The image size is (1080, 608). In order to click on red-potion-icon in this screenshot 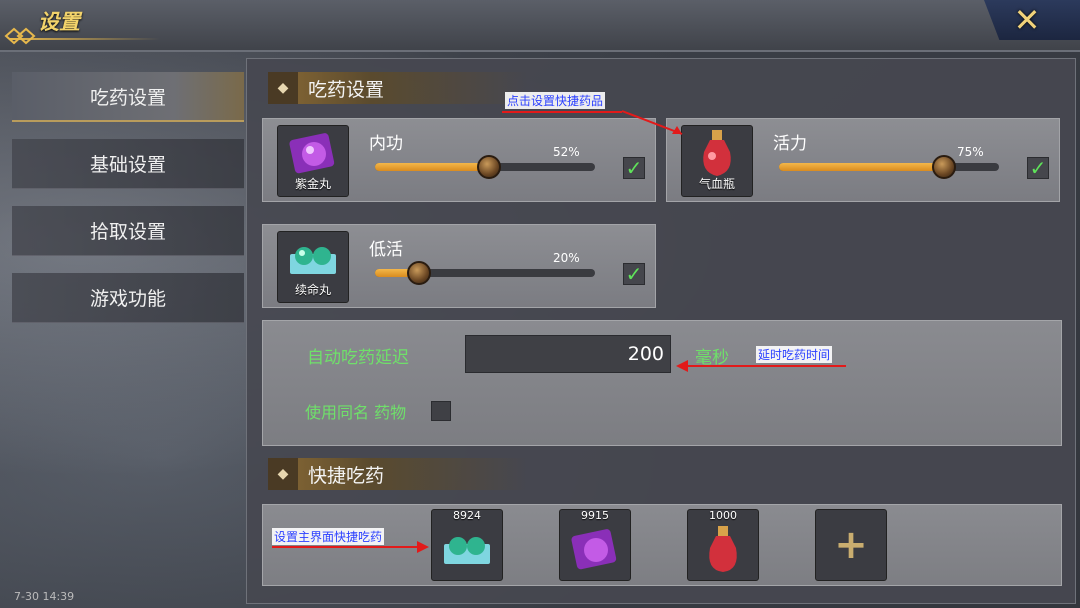, I will do `click(717, 153)`.